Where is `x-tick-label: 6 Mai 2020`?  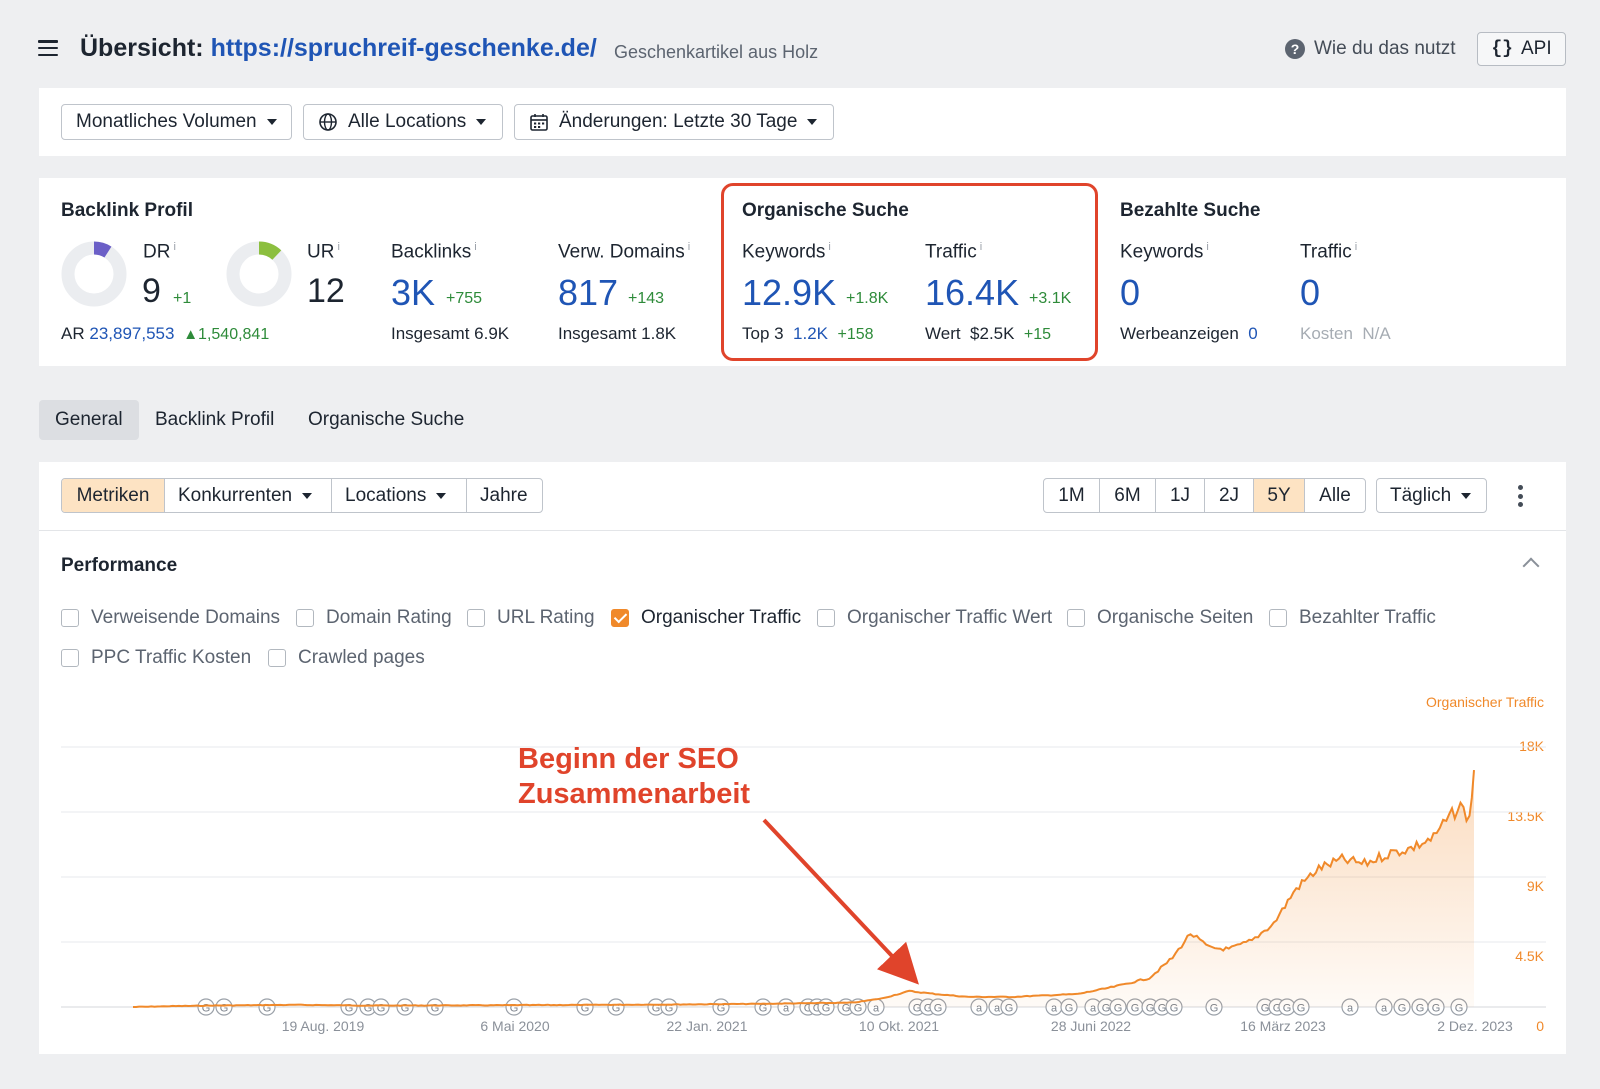
x-tick-label: 6 Mai 2020 is located at coordinates (515, 1026).